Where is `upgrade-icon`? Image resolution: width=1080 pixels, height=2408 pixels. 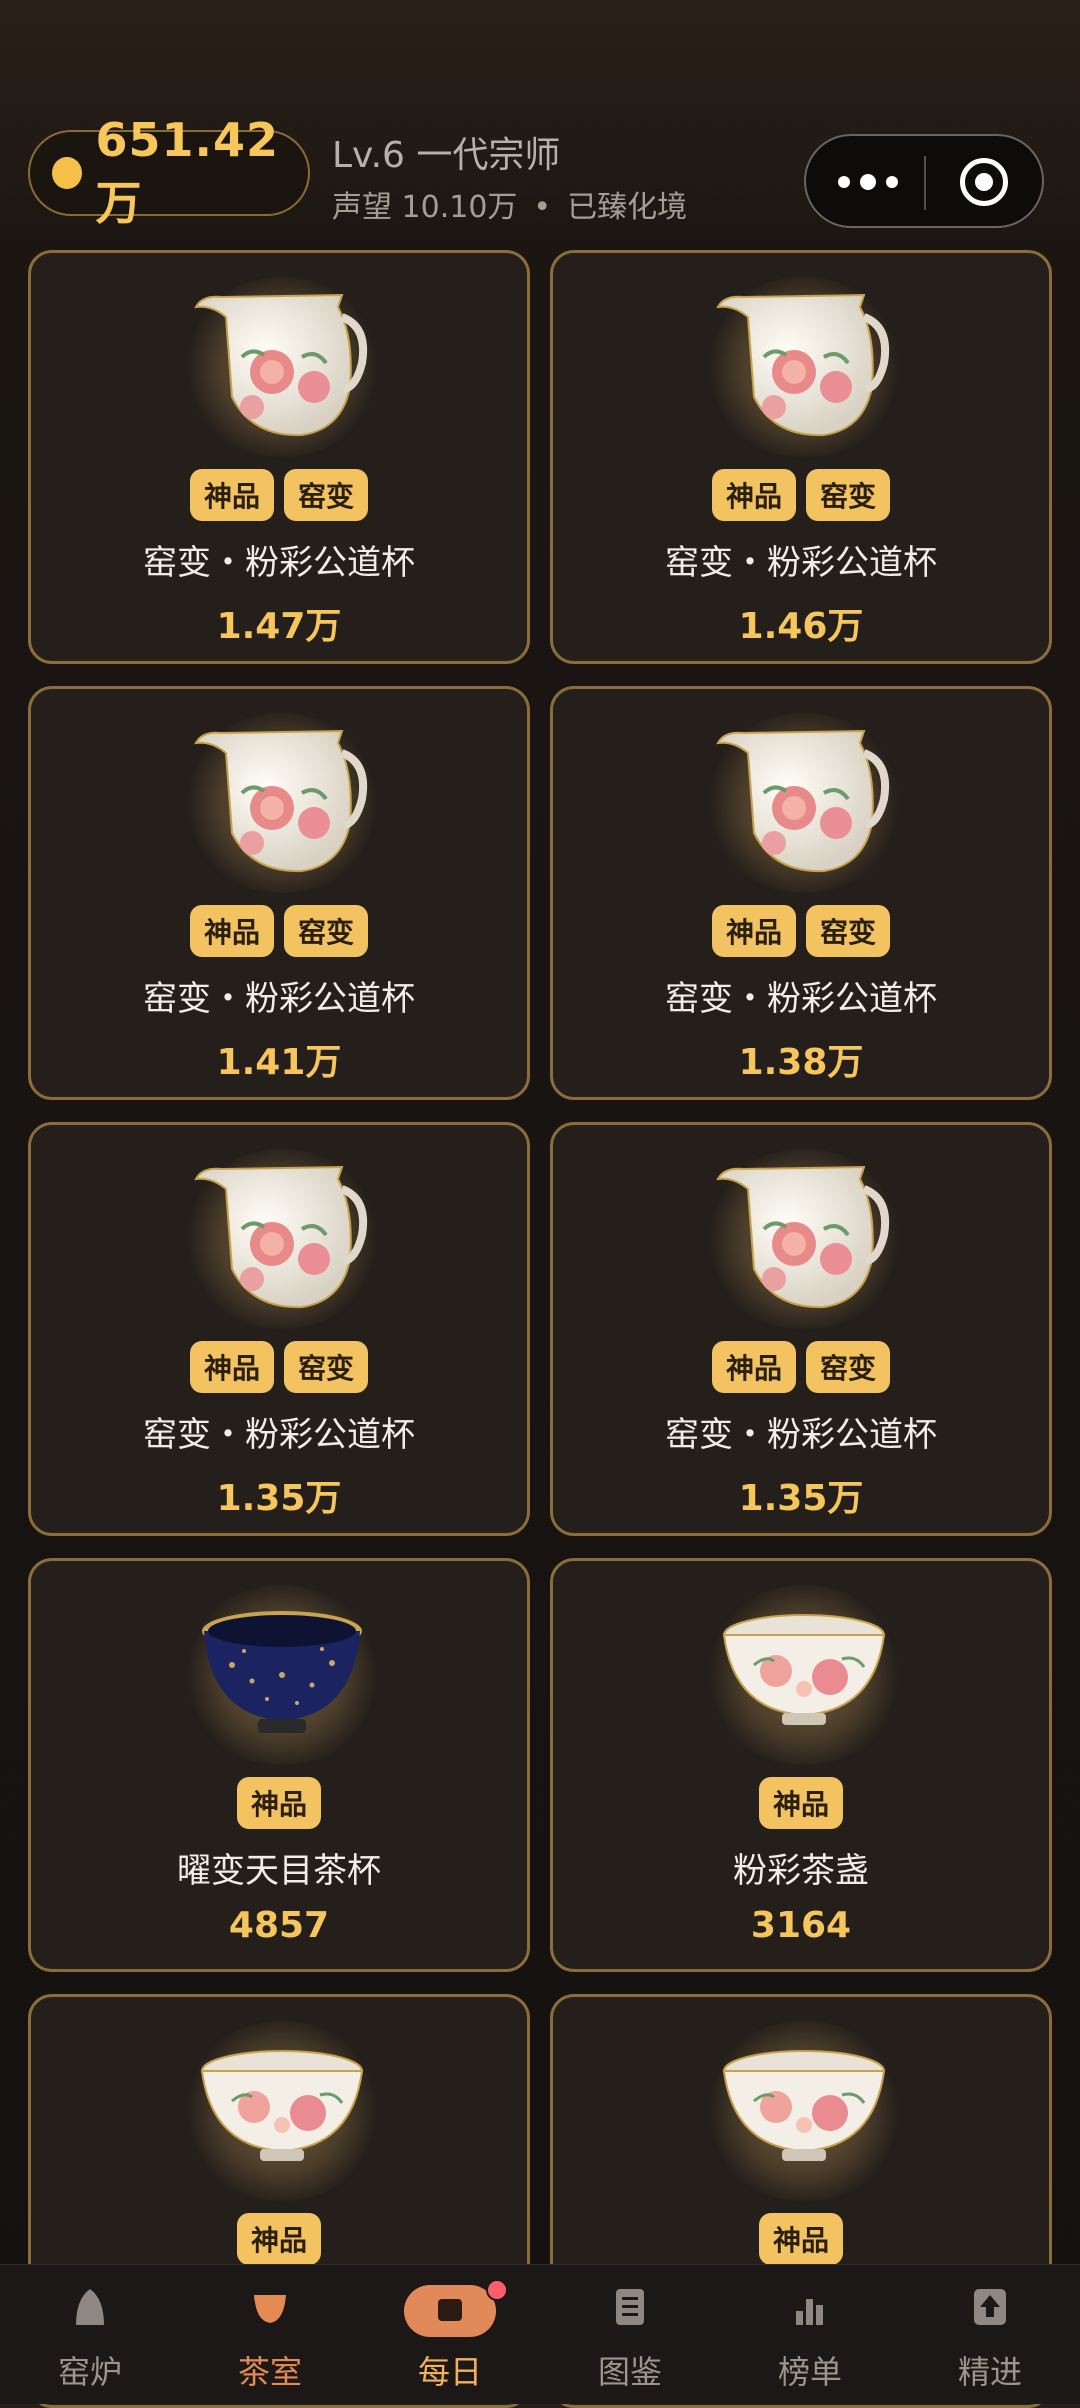
upgrade-icon is located at coordinates (990, 2307).